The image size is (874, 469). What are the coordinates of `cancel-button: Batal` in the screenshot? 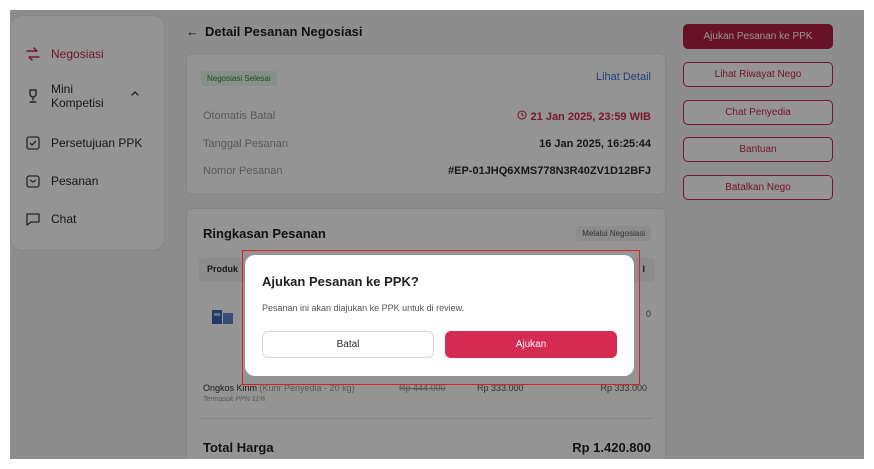 It's located at (348, 344).